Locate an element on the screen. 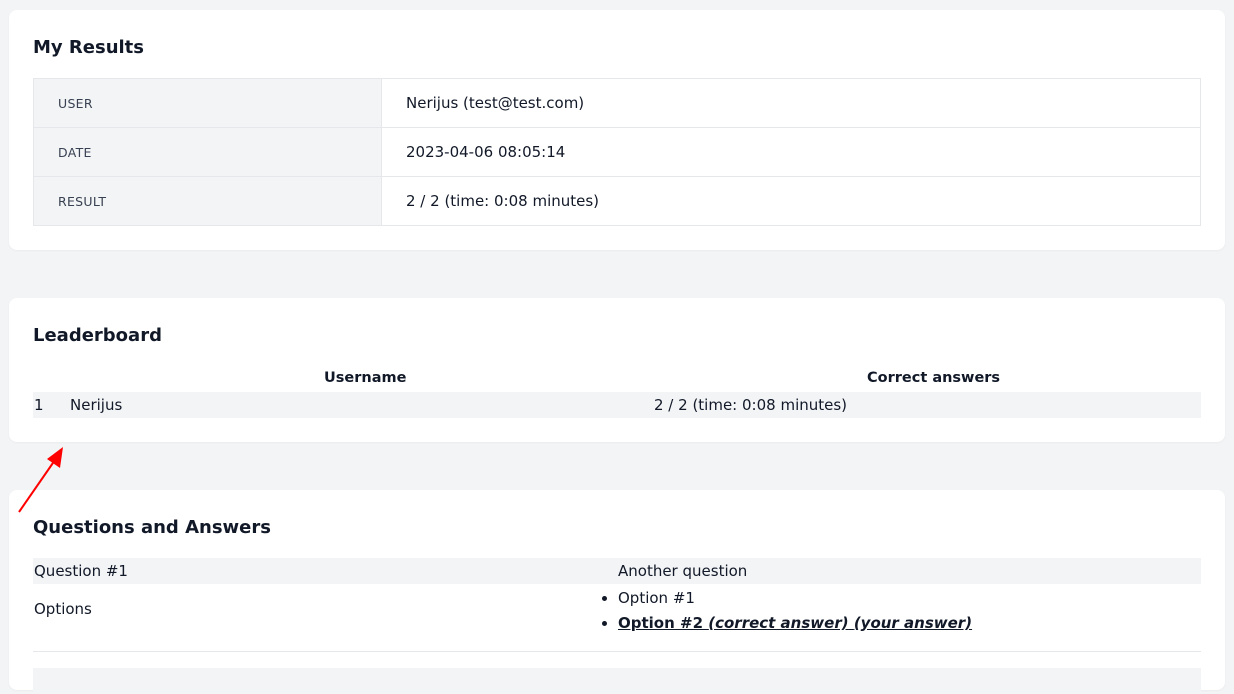 The image size is (1234, 694). correct-answers-column-header: Correct answers is located at coordinates (934, 378).